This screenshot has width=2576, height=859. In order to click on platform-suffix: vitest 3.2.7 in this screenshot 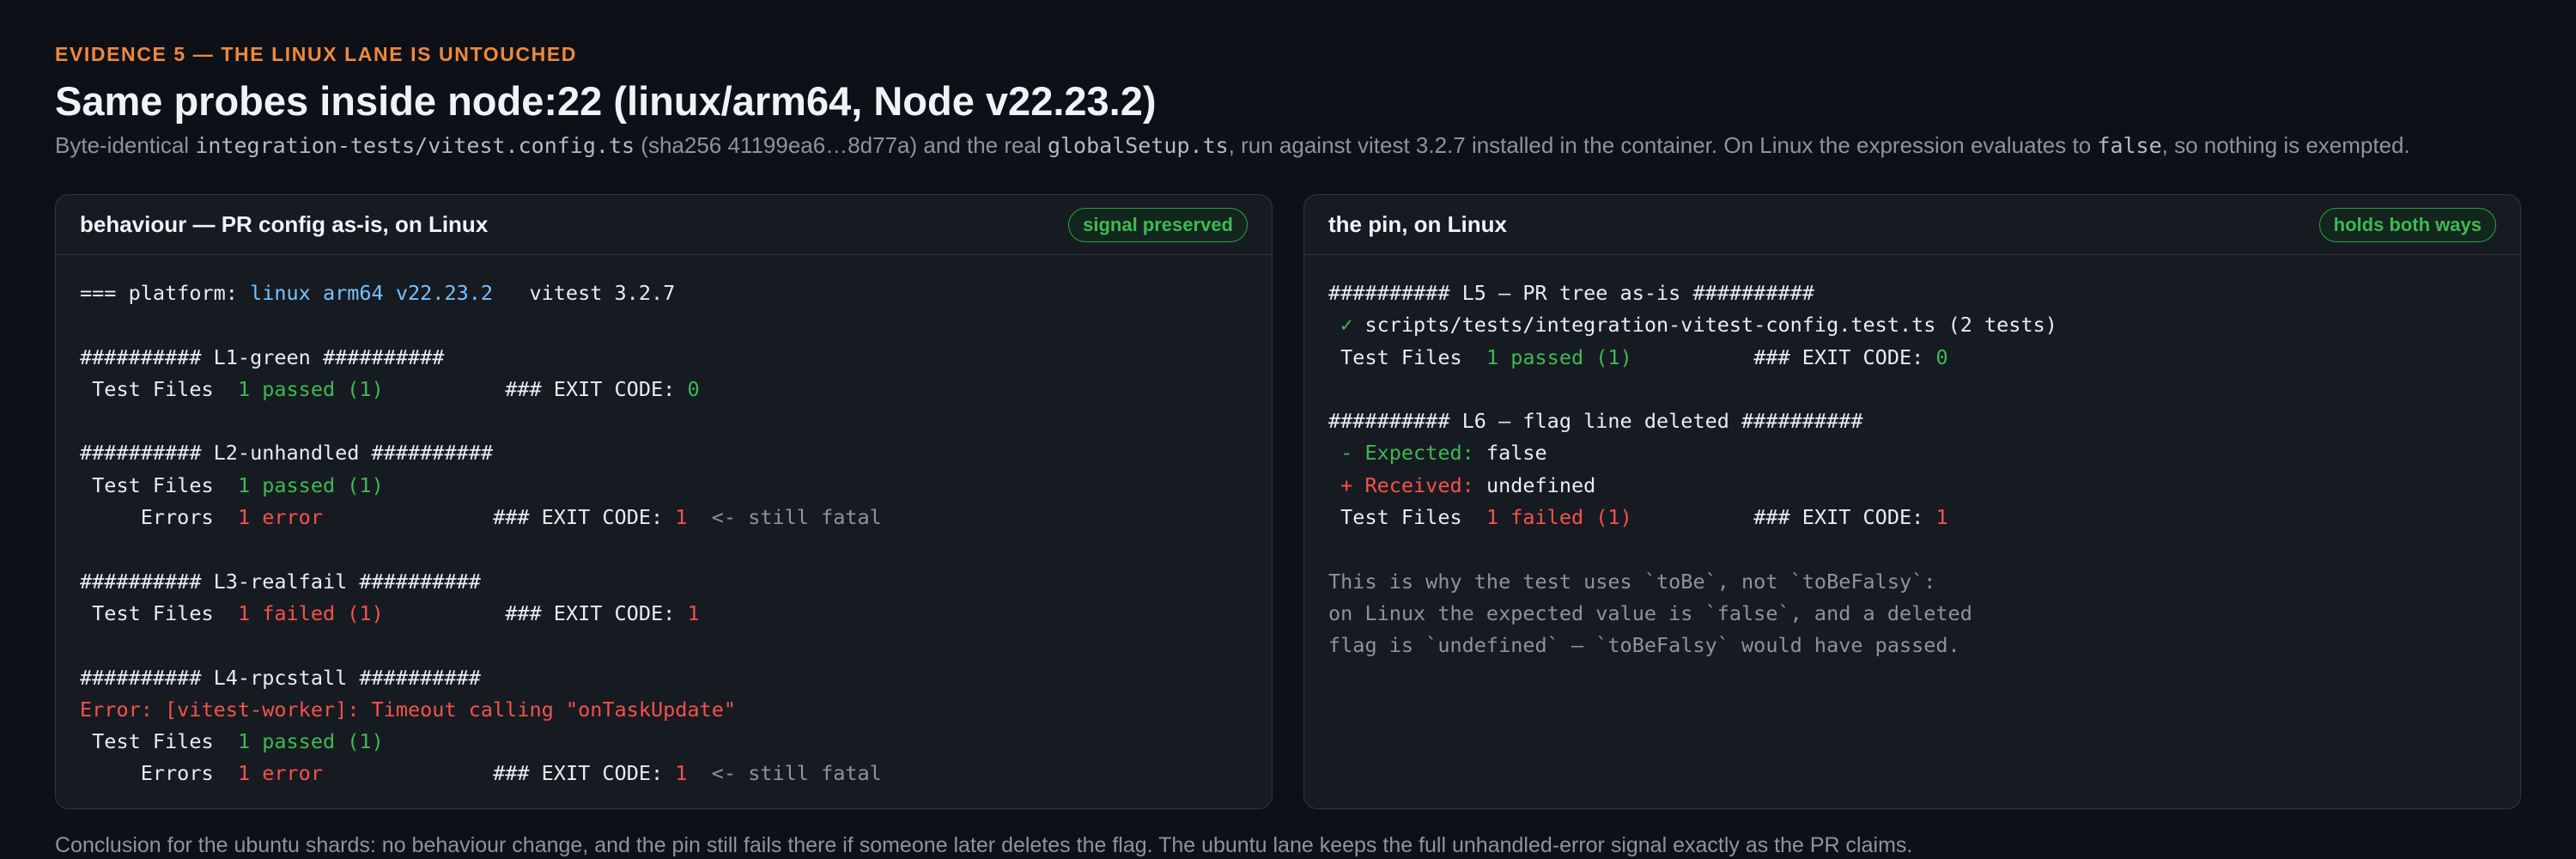, I will do `click(585, 293)`.